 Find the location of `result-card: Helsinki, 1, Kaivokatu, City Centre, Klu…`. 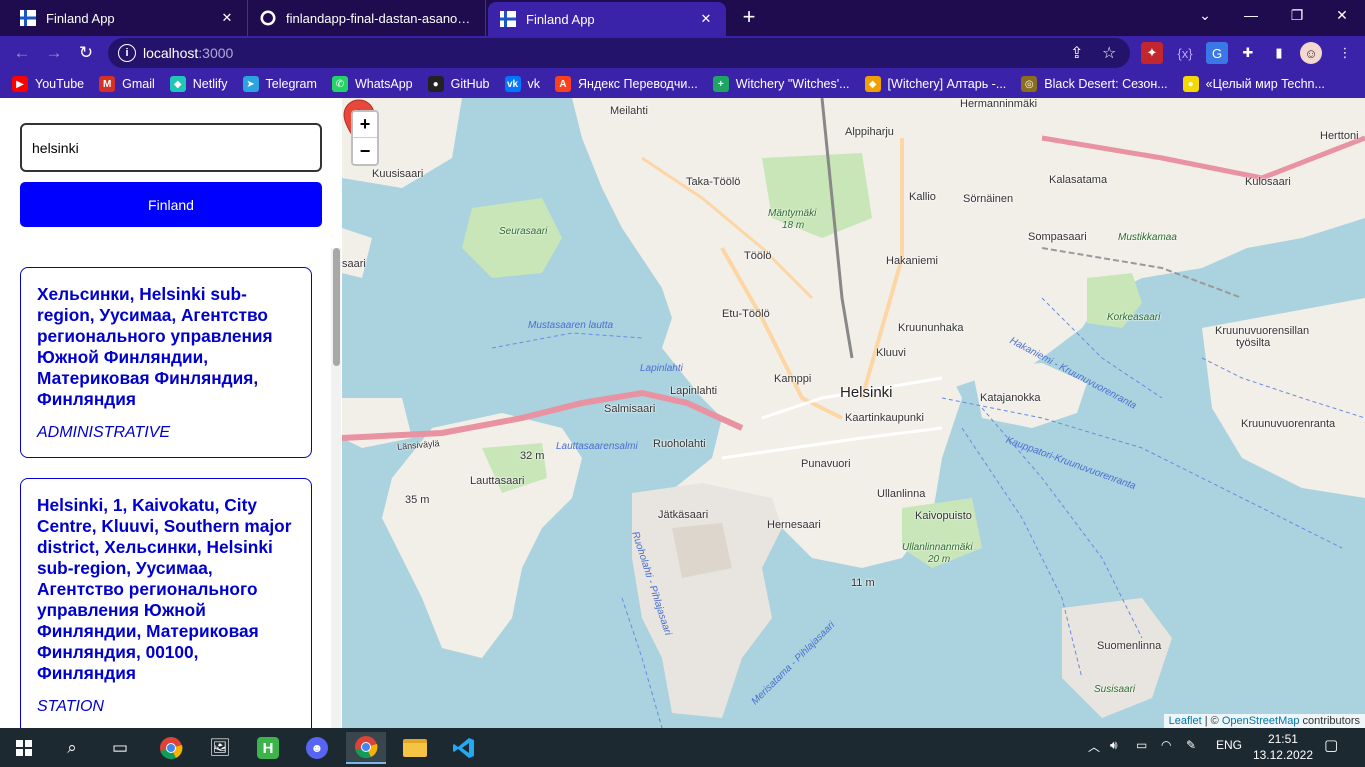

result-card: Helsinki, 1, Kaivokatu, City Centre, Klu… is located at coordinates (166, 603).